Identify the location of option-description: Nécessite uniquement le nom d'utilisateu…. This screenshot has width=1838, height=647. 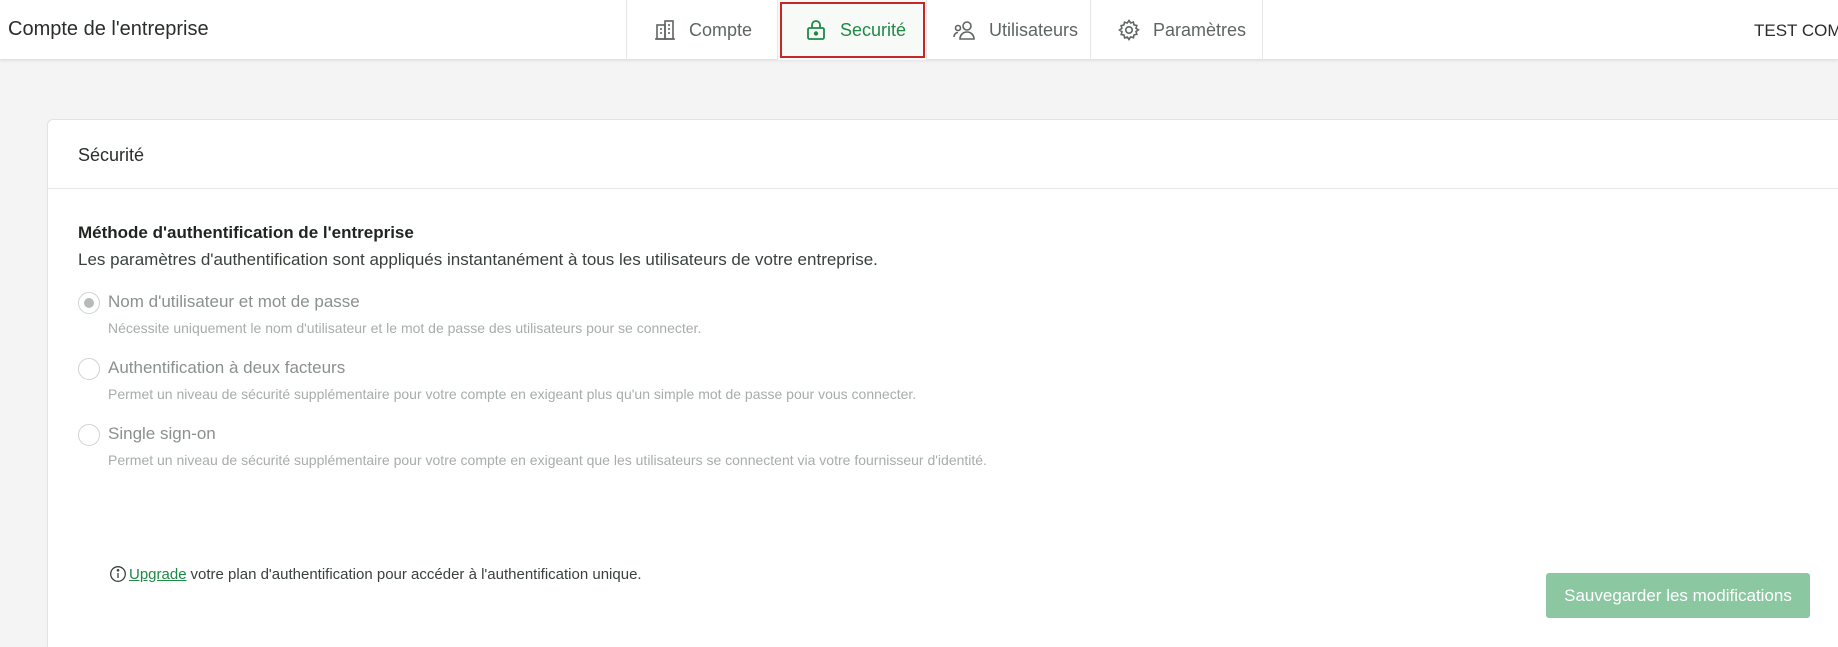
(405, 328).